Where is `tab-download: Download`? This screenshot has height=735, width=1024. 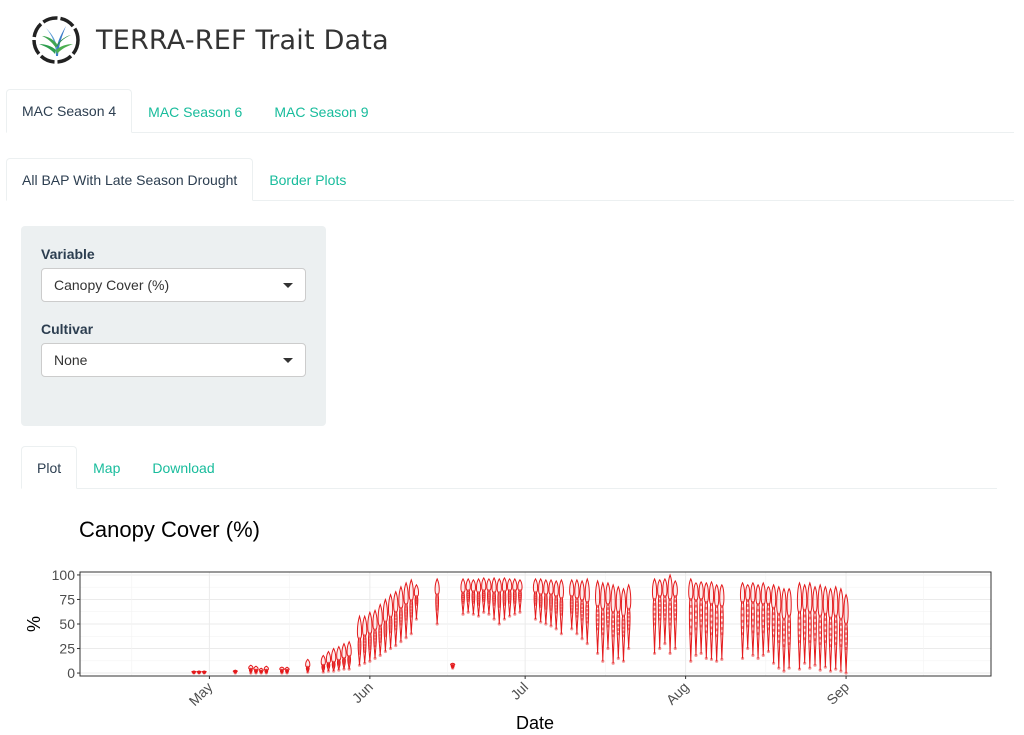 tab-download: Download is located at coordinates (183, 467).